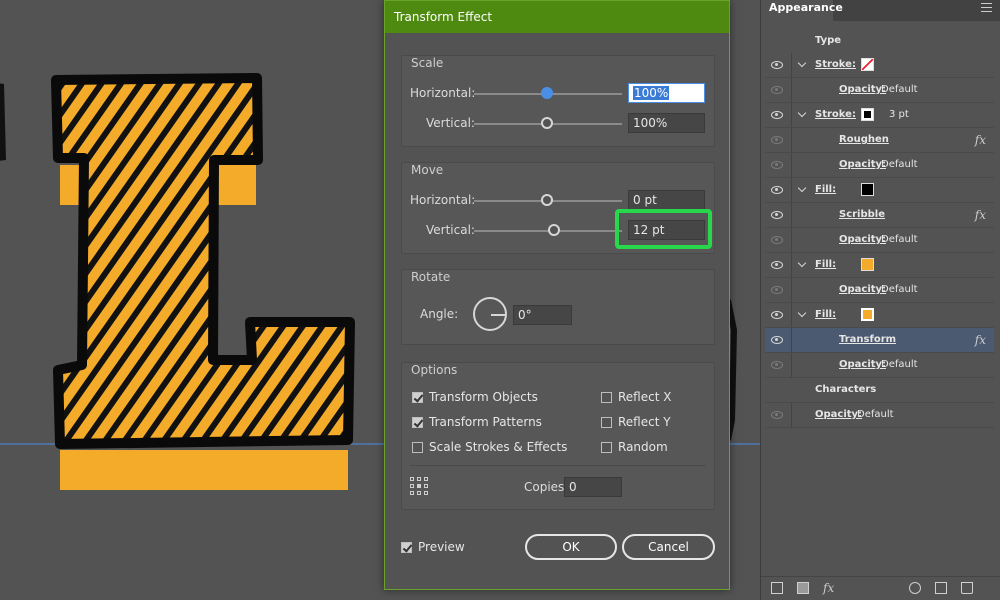 The image size is (1000, 600). I want to click on reflect-y-checkbox: Reflect Y, so click(636, 422).